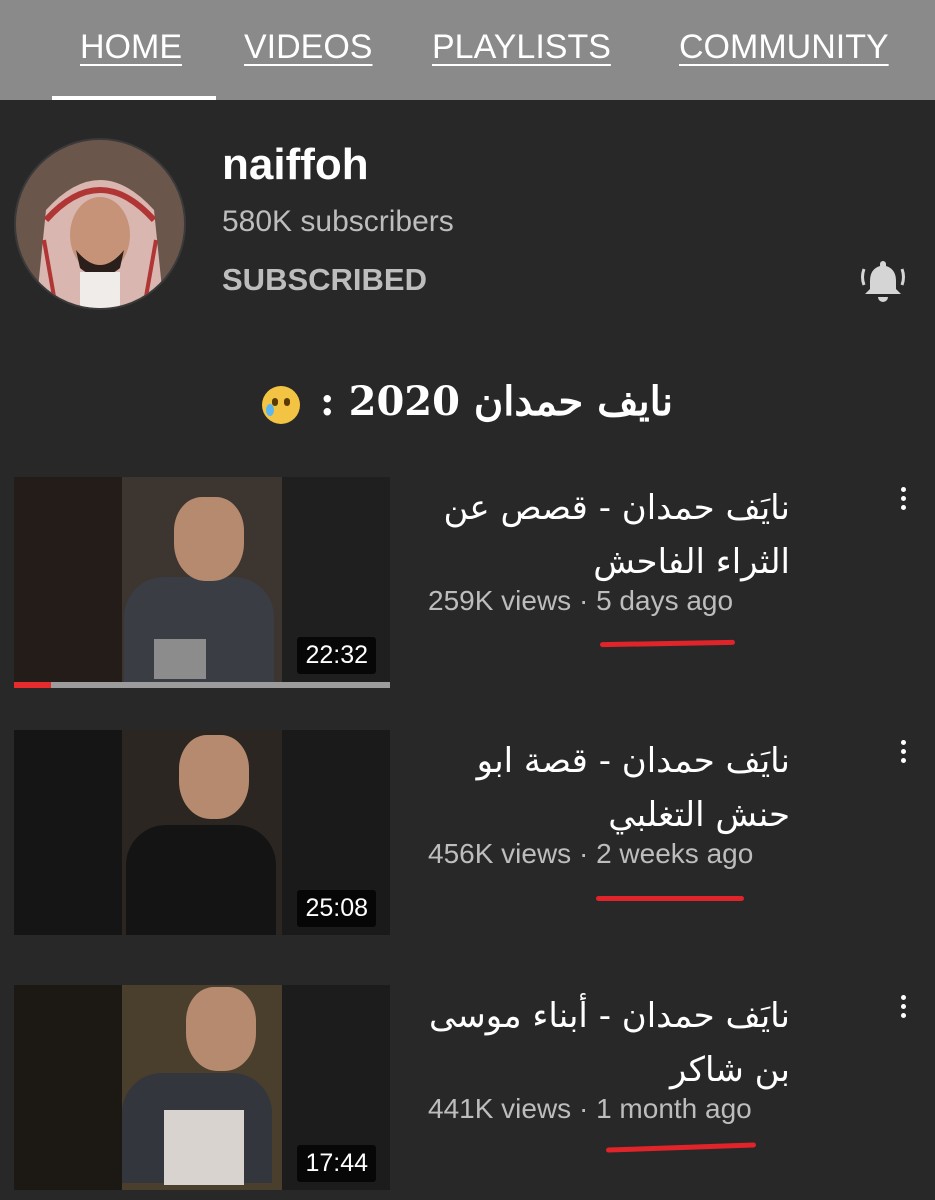 Image resolution: width=935 pixels, height=1200 pixels. Describe the element at coordinates (202, 685) in the screenshot. I see `watch-progress-bar` at that location.